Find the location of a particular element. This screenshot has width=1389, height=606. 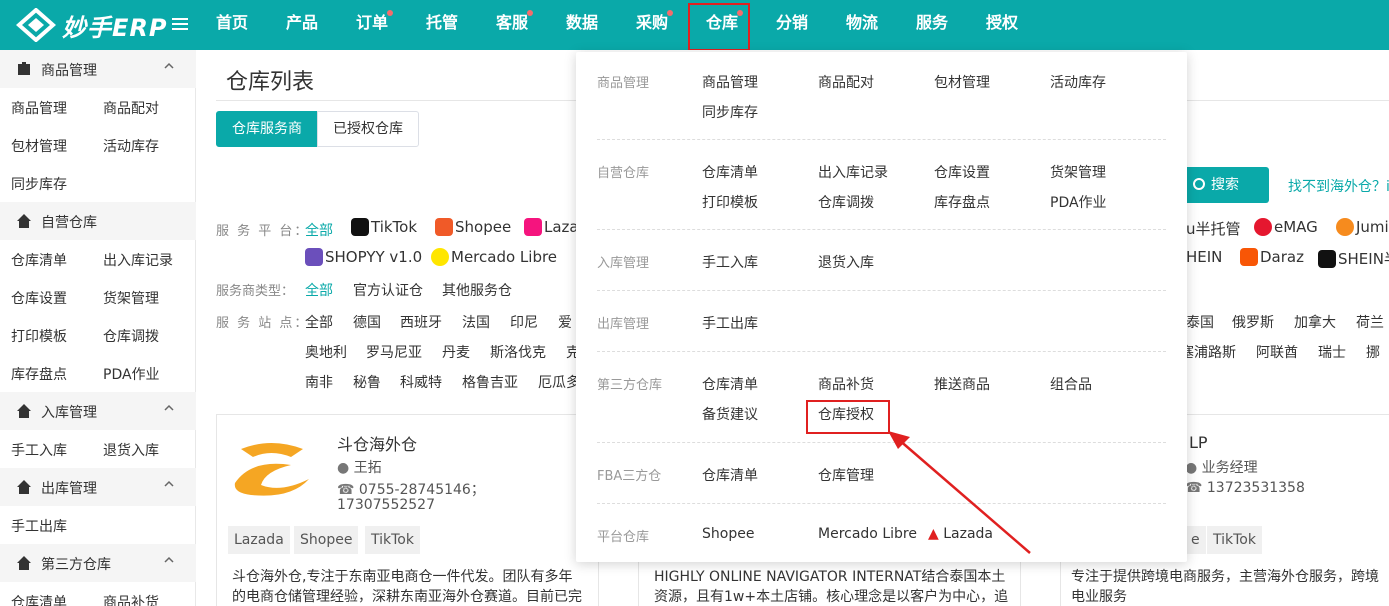

site-option: 俄罗斯 is located at coordinates (1253, 322).